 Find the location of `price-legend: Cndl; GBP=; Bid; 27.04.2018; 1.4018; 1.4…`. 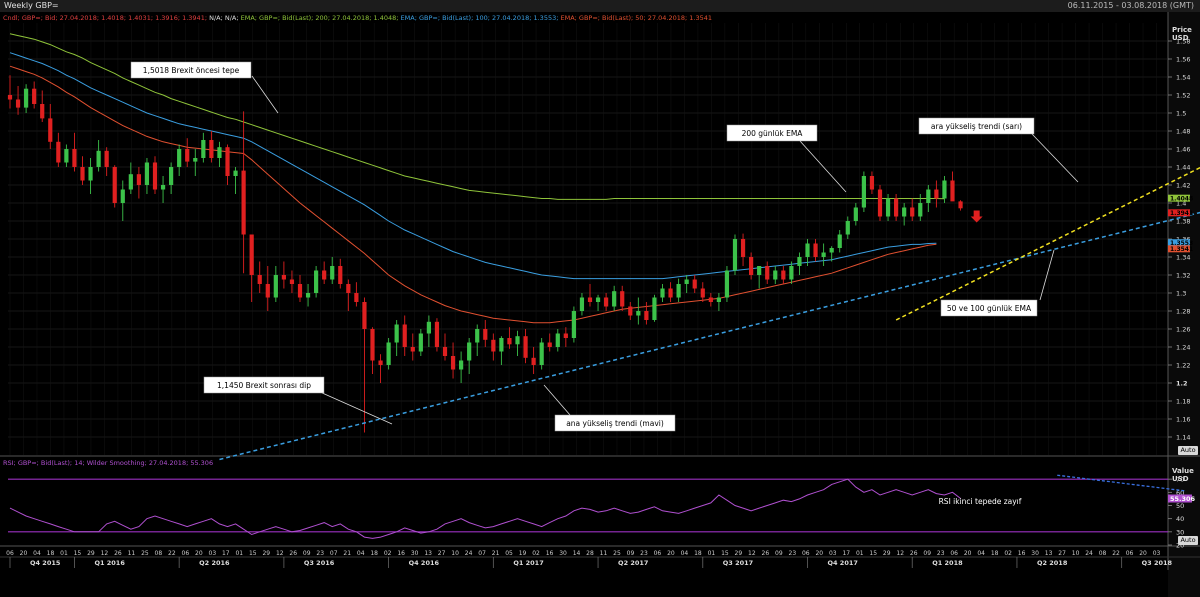

price-legend: Cndl; GBP=; Bid; 27.04.2018; 1.4018; 1.4… is located at coordinates (357, 18).